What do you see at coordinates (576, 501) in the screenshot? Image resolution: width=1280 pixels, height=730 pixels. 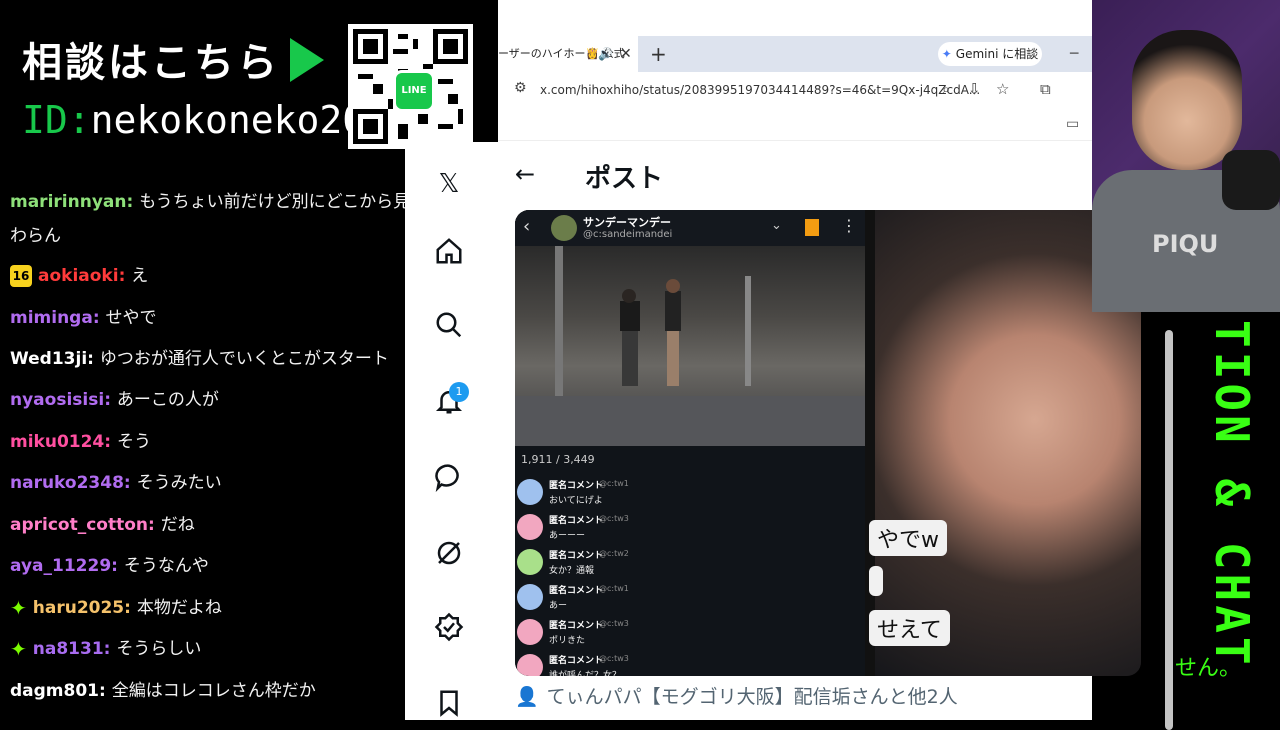 I see `comment-text: おいてにげよ` at bounding box center [576, 501].